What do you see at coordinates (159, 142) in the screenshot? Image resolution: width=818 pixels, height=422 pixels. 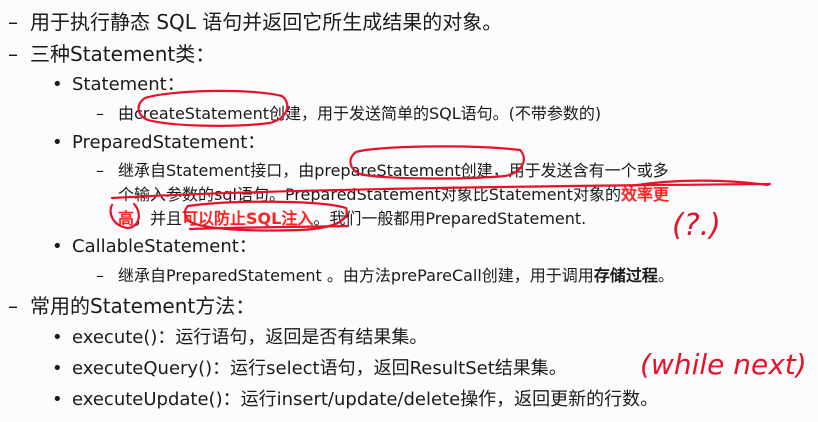 I see `prepared-title: • PreparedStatement：` at bounding box center [159, 142].